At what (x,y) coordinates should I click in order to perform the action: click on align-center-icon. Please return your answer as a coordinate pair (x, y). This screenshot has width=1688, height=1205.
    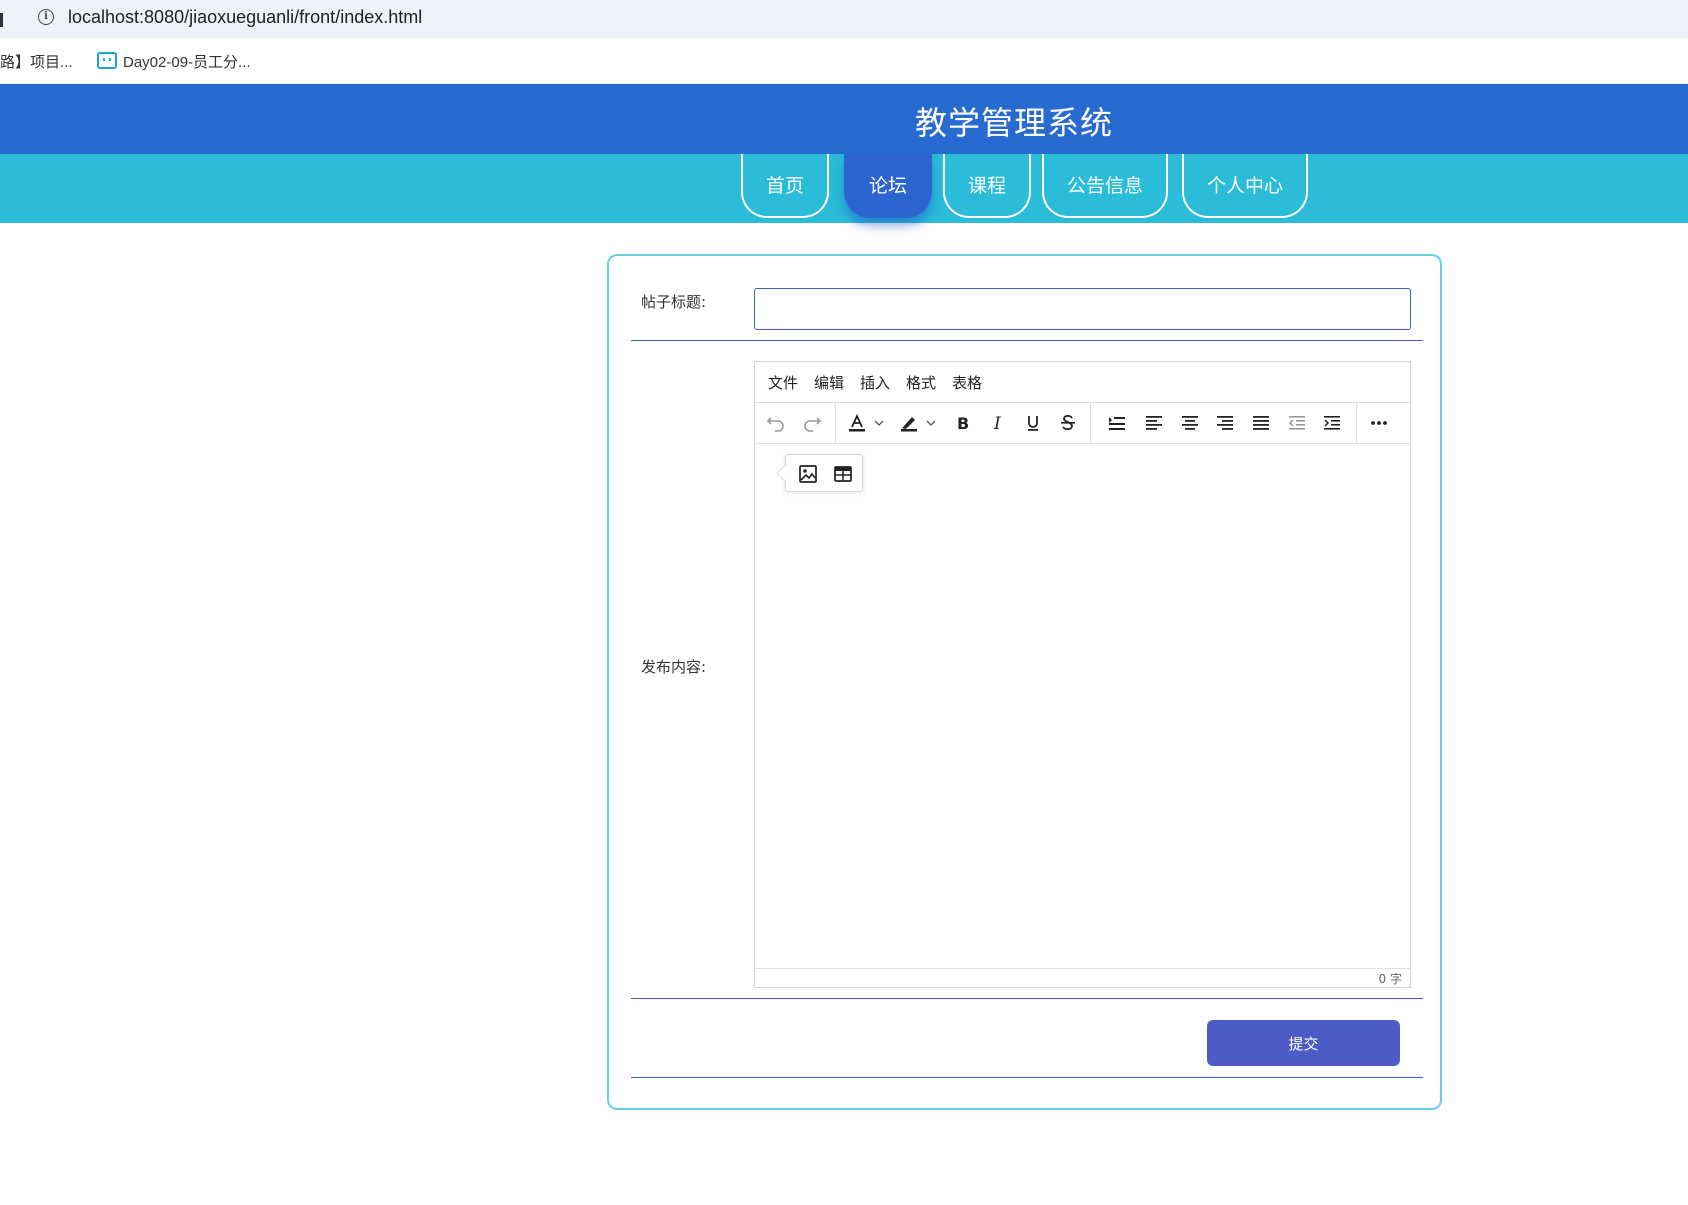
    Looking at the image, I should click on (1190, 423).